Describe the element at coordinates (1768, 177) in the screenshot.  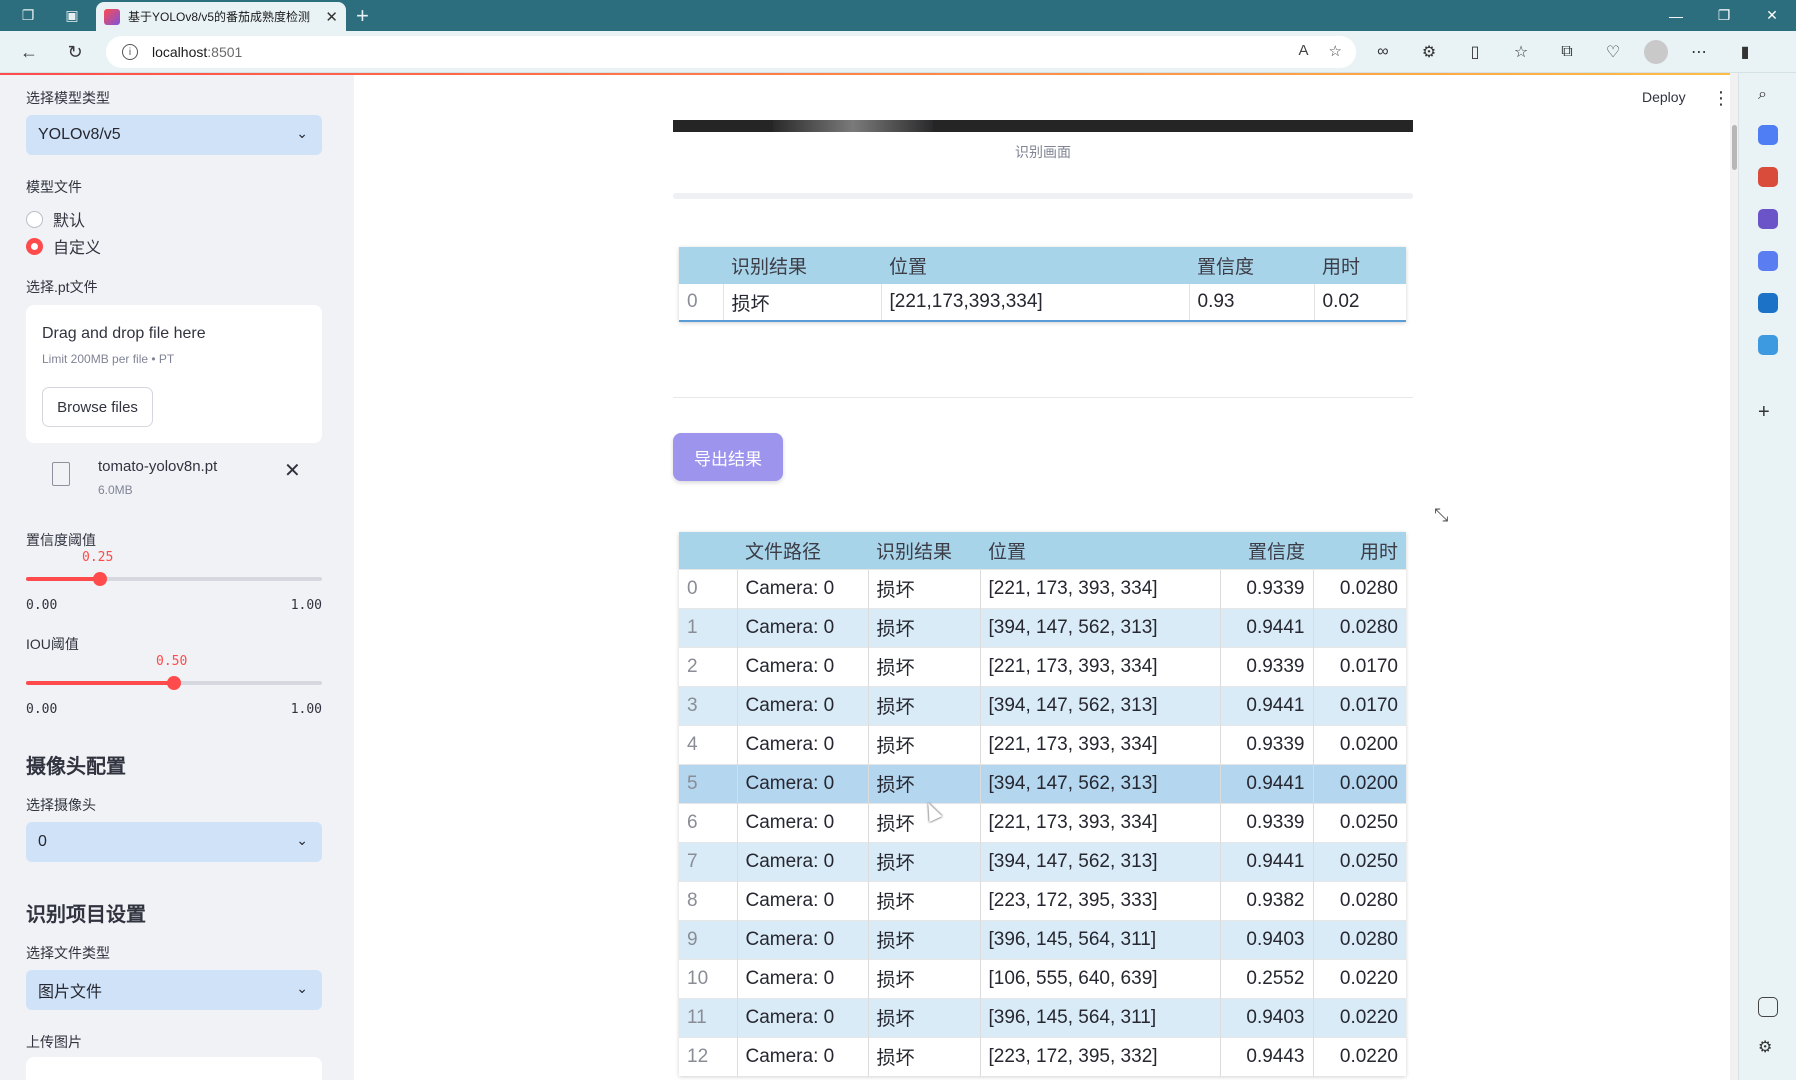
I see `tools-icon` at that location.